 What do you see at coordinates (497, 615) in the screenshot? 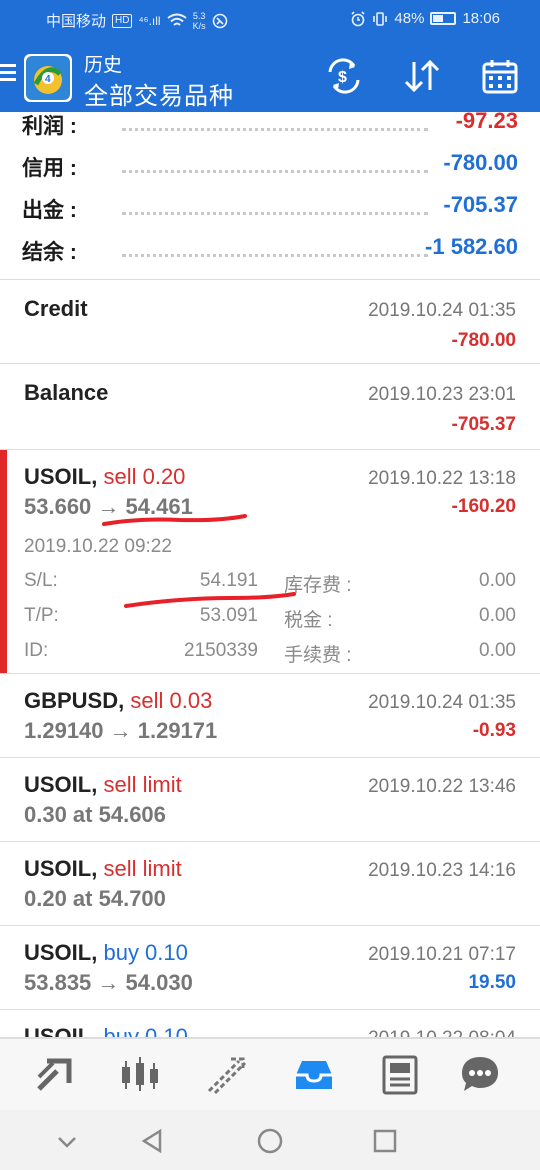
I see `tax-value: 0.00` at bounding box center [497, 615].